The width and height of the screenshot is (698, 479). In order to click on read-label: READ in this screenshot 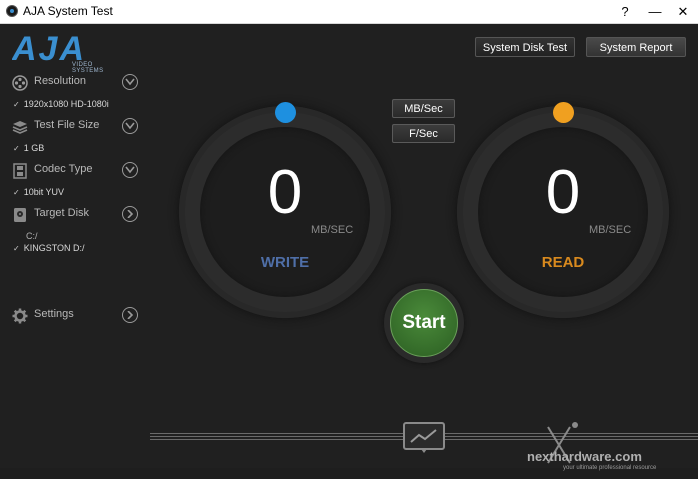, I will do `click(563, 262)`.